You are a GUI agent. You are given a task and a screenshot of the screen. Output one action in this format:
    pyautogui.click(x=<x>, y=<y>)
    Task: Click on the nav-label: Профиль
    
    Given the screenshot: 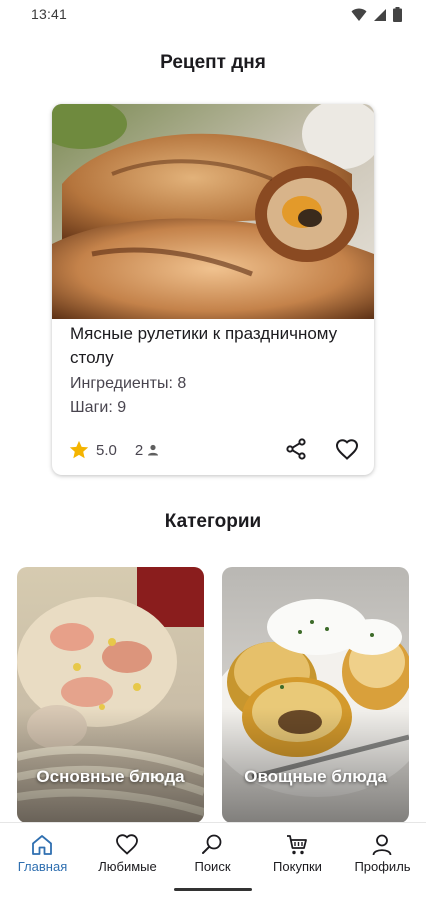 What is the action you would take?
    pyautogui.click(x=382, y=866)
    